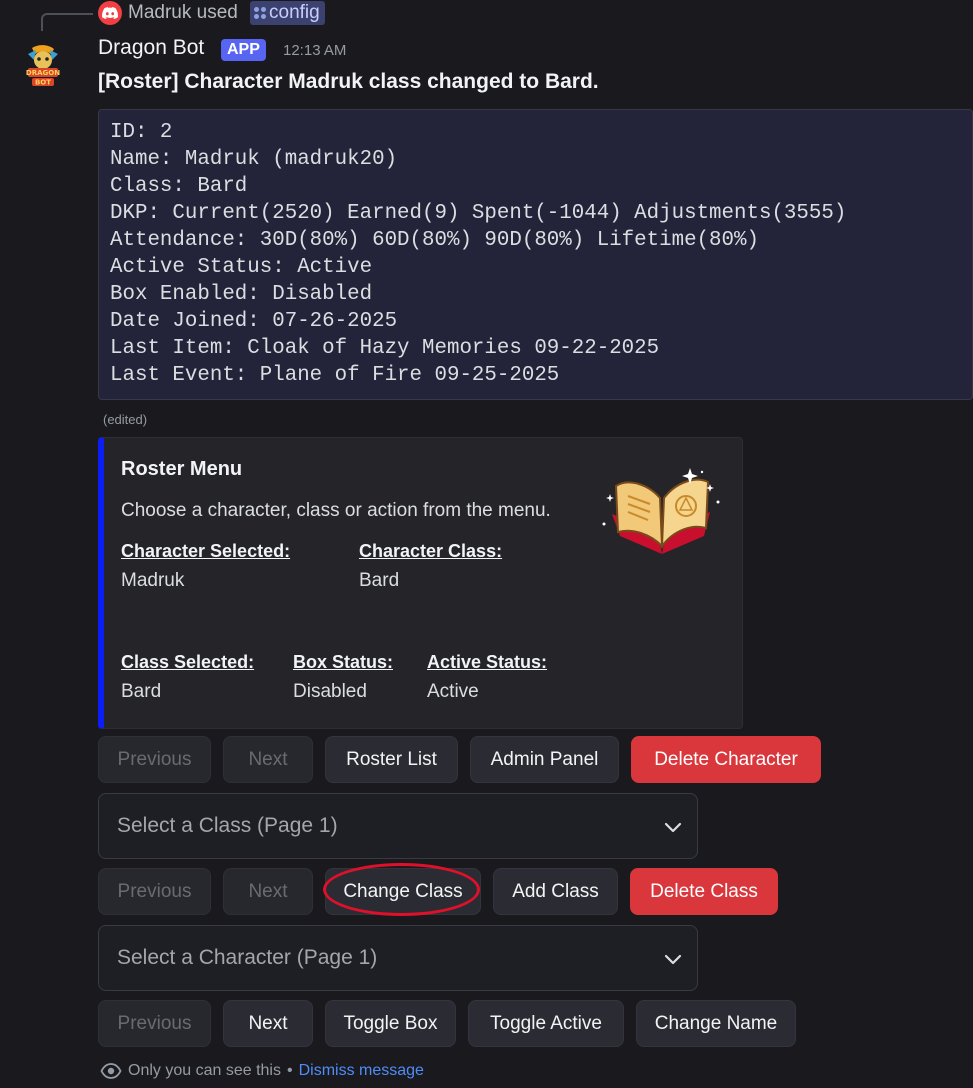 This screenshot has width=973, height=1088. Describe the element at coordinates (141, 691) in the screenshot. I see `field-value-class-selected: Bard` at that location.